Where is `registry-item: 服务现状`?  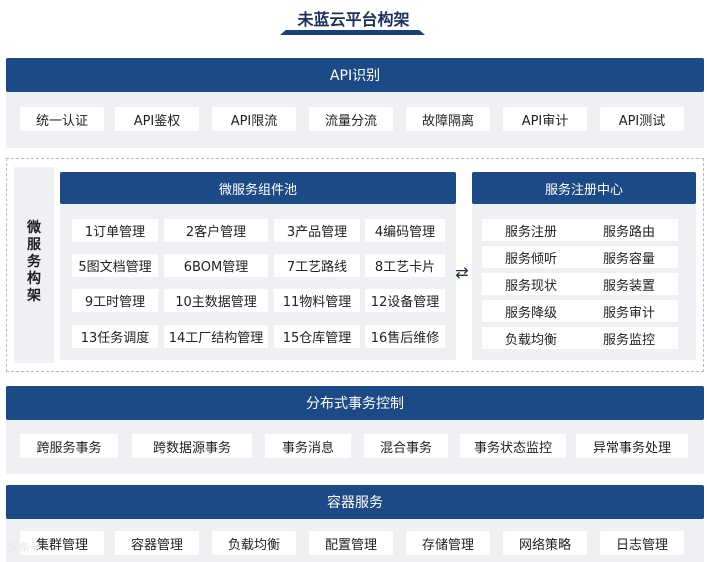
registry-item: 服务现状 is located at coordinates (531, 284).